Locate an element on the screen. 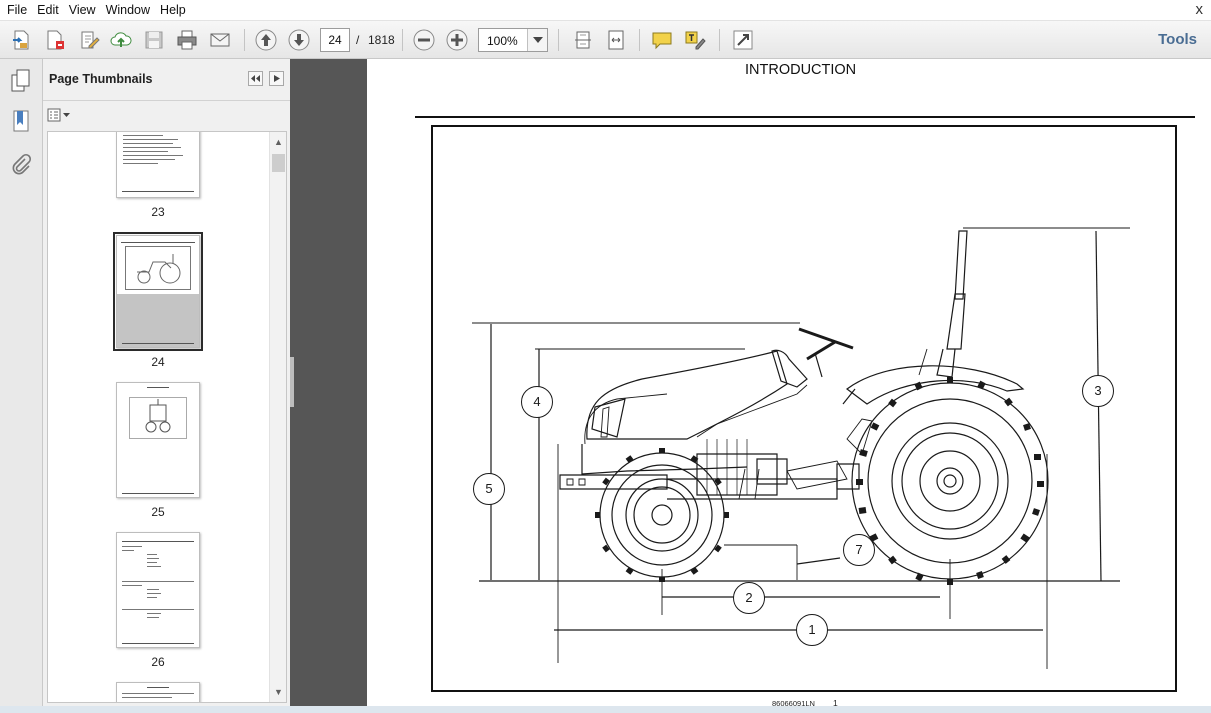  scroll-thumb is located at coordinates (278, 163).